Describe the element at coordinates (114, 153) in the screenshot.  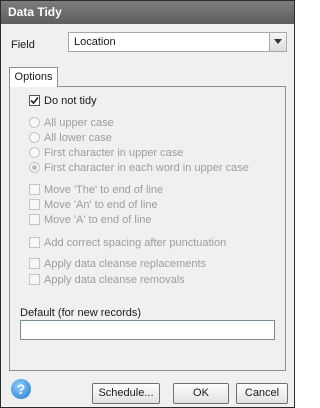
I see `radio-label: First character in upper case` at that location.